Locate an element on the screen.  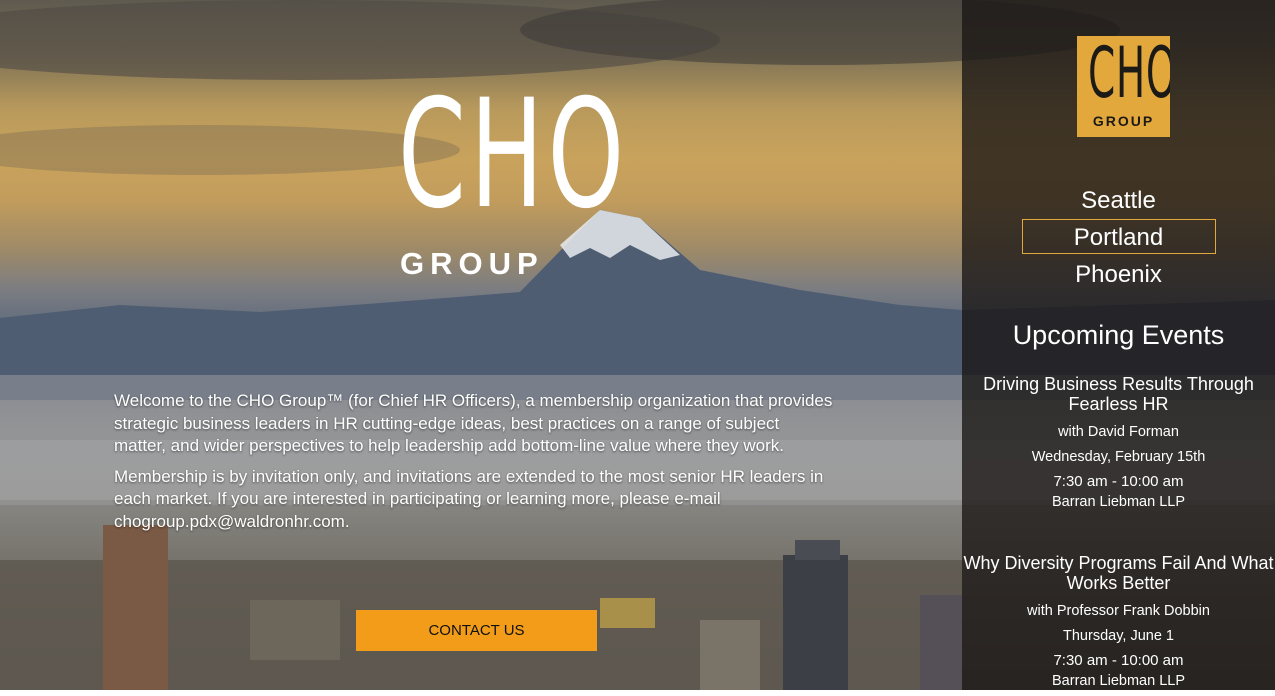
hero-logo: CHO GROUP is located at coordinates (513, 174).